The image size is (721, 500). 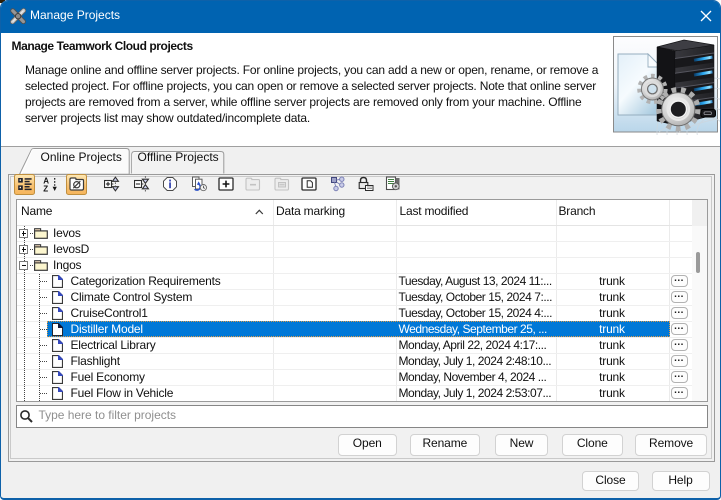 I want to click on svg-text: Z, so click(x=45, y=188).